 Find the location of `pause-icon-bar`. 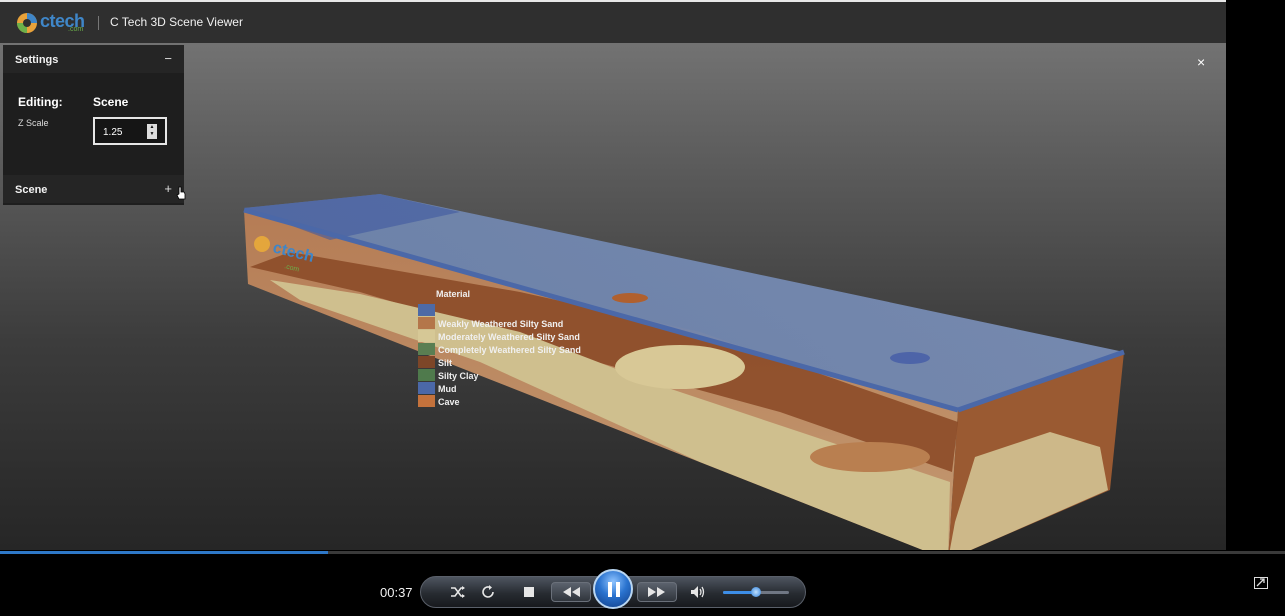

pause-icon-bar is located at coordinates (618, 589).